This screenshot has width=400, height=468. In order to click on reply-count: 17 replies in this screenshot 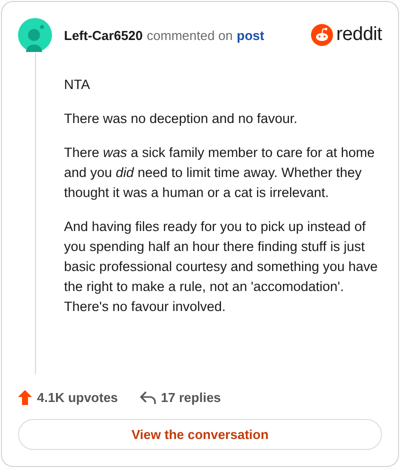, I will do `click(190, 397)`.